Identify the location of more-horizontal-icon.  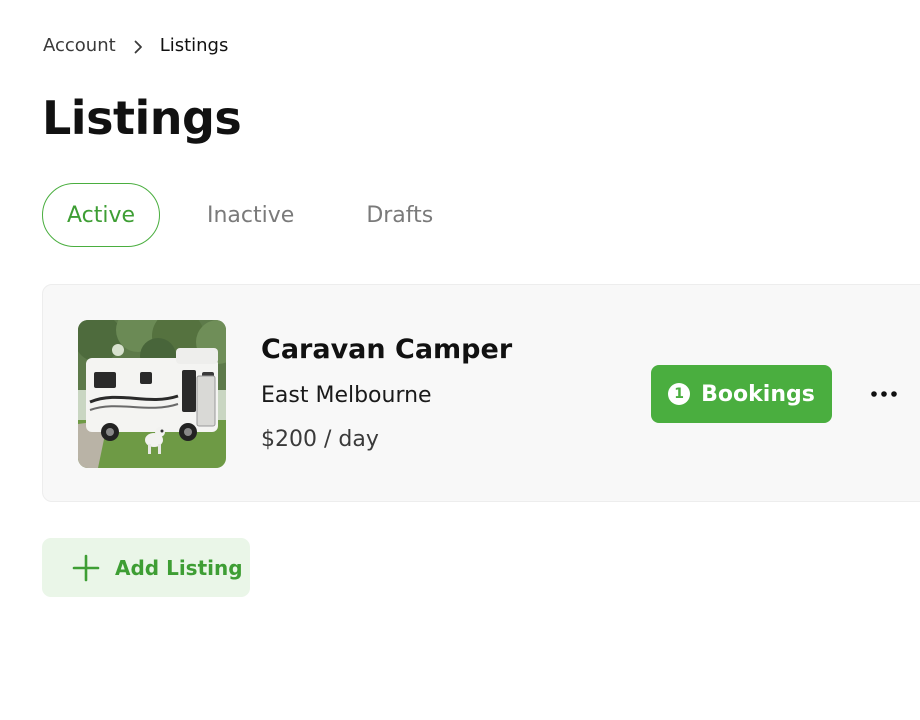
(884, 394).